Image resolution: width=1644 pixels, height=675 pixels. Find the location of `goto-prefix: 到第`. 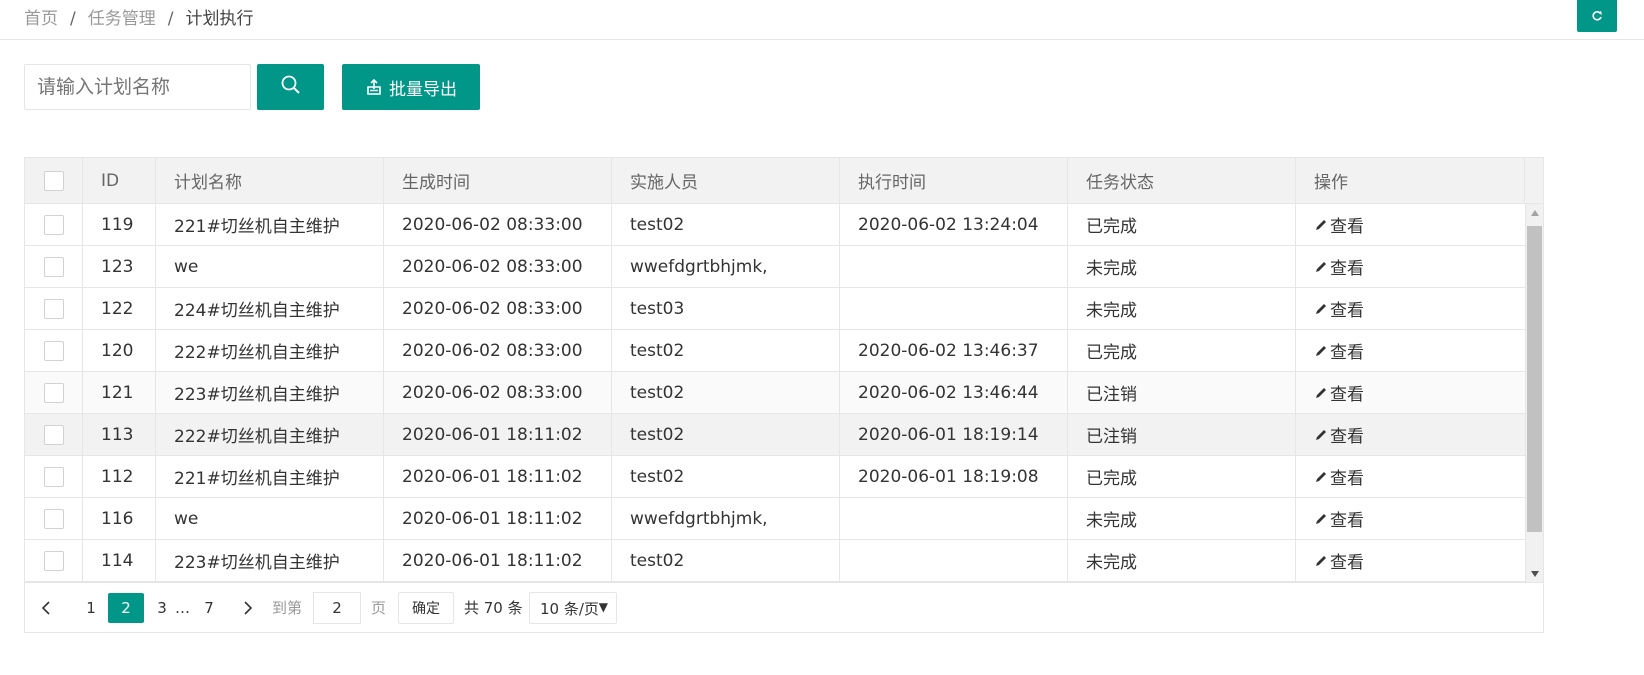

goto-prefix: 到第 is located at coordinates (287, 608).